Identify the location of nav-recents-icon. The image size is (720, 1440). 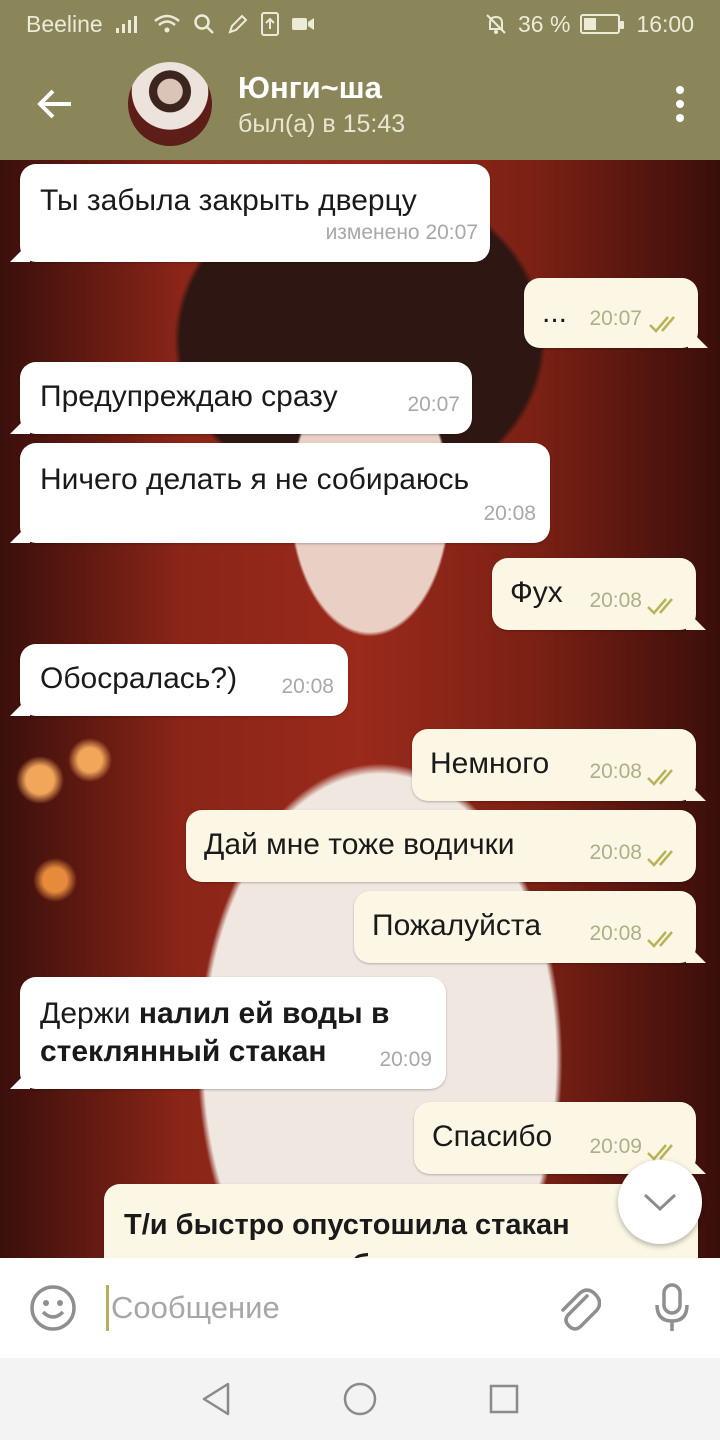
(504, 1399).